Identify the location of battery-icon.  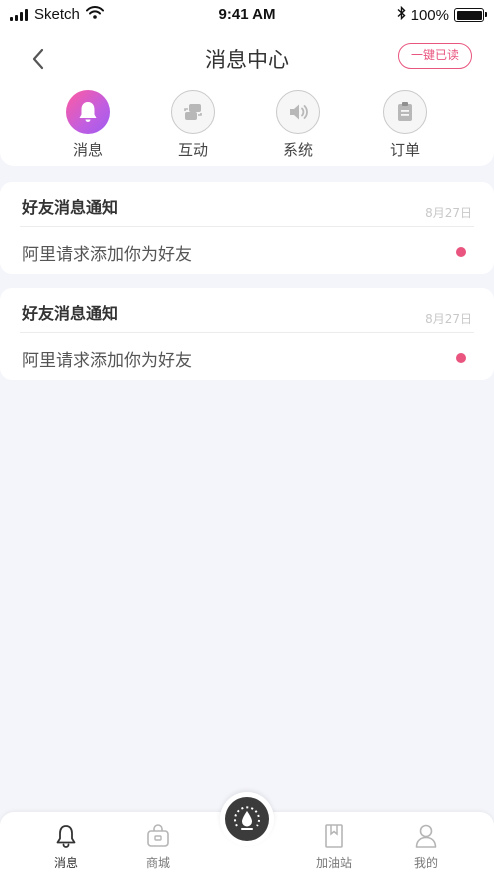
(470, 15).